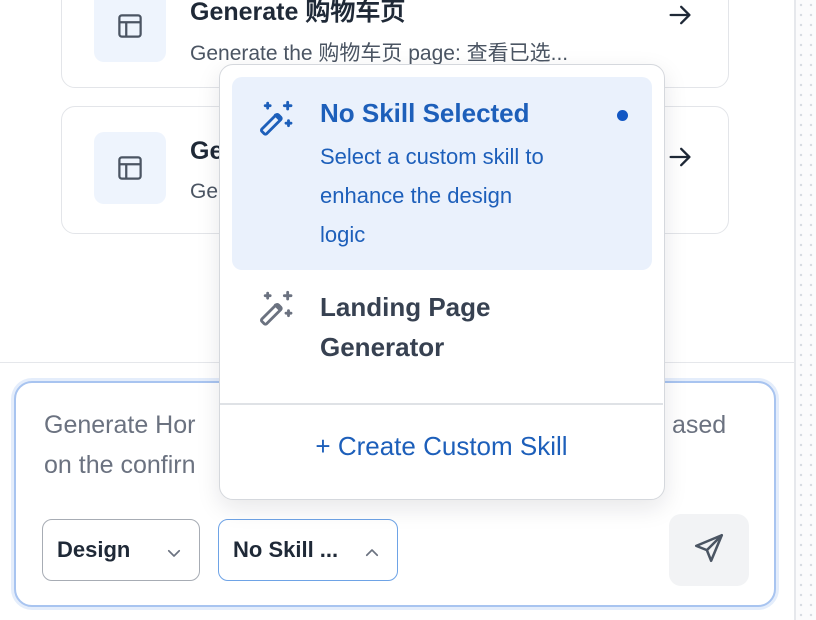 The width and height of the screenshot is (816, 620). Describe the element at coordinates (405, 307) in the screenshot. I see `title-line: Landing Page` at that location.